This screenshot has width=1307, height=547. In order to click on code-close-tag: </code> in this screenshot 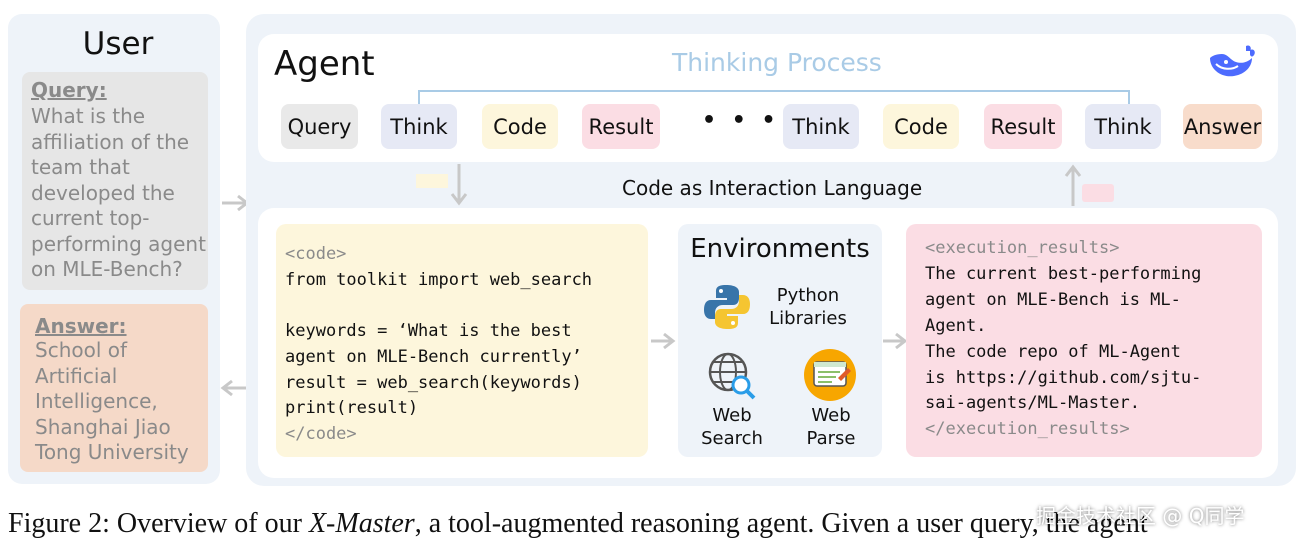, I will do `click(321, 433)`.